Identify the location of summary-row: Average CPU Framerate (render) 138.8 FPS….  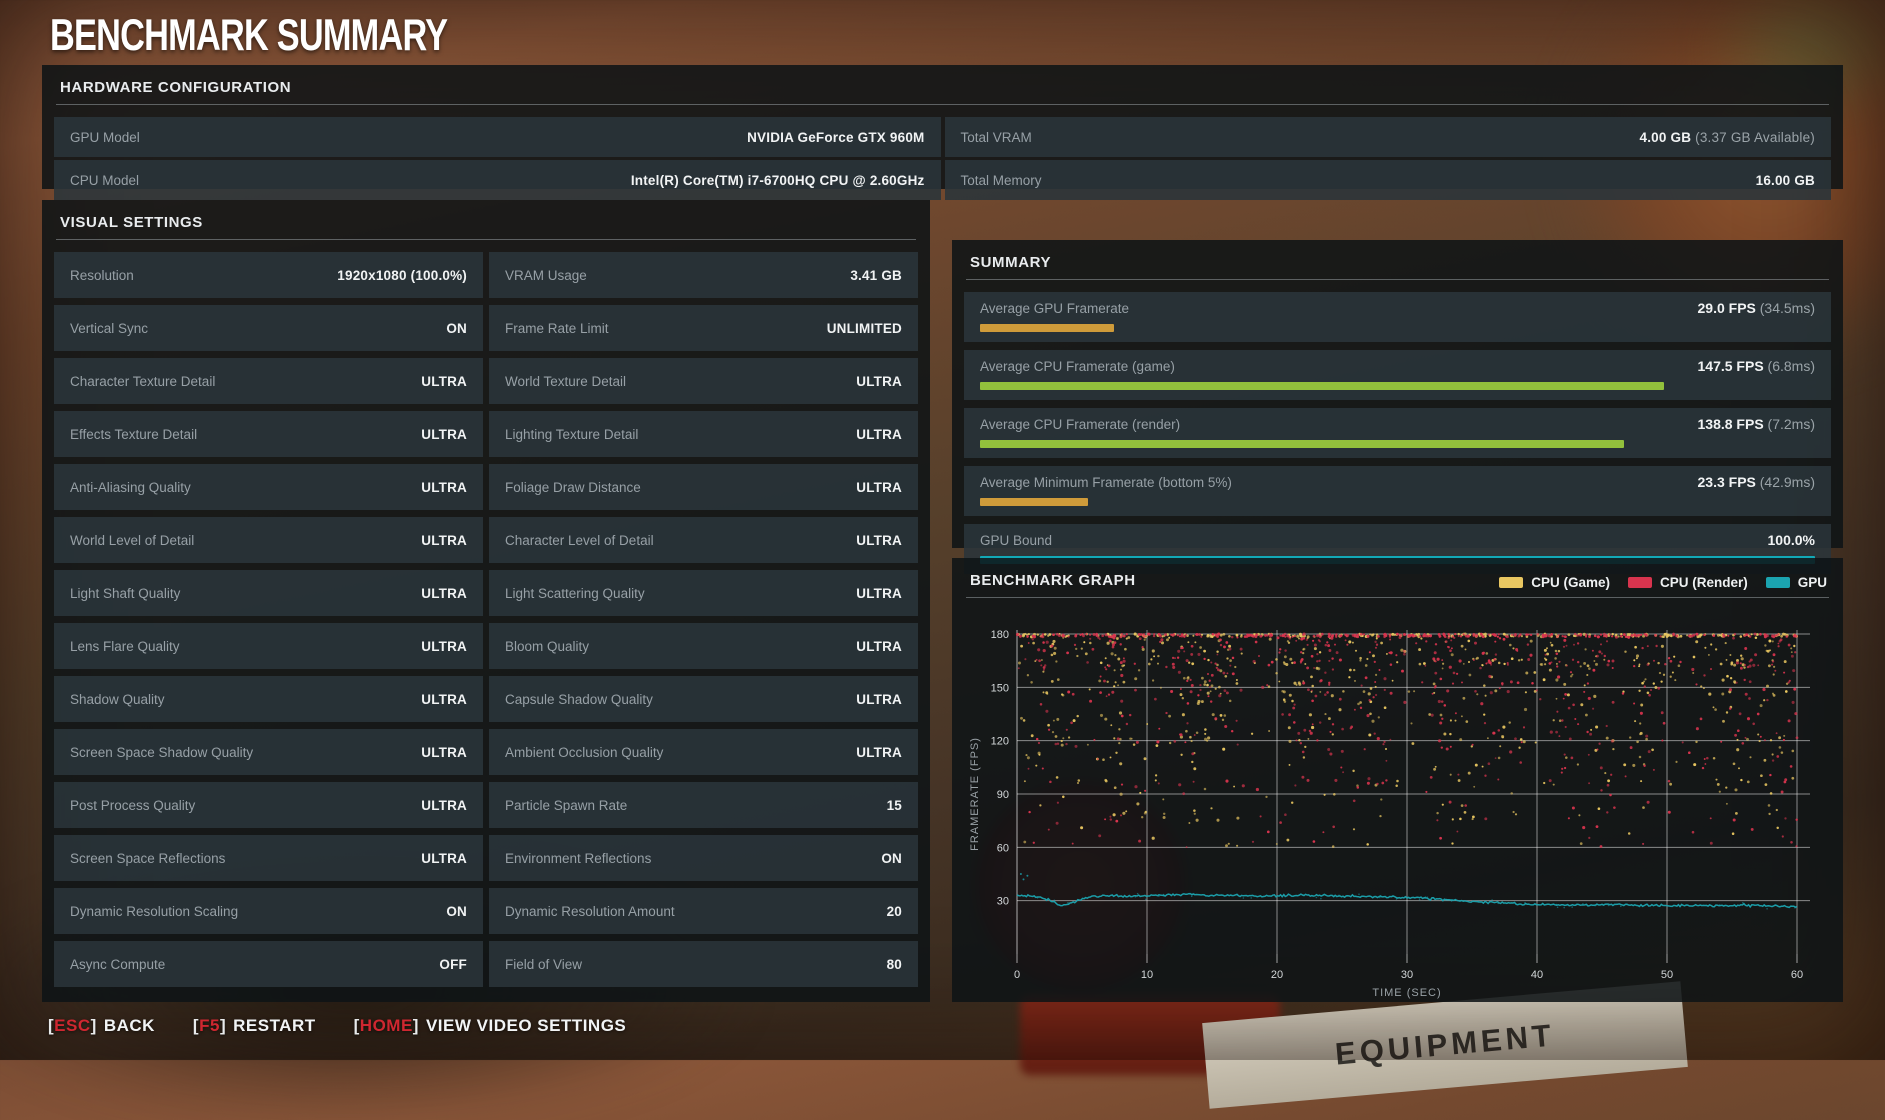
(1397, 433).